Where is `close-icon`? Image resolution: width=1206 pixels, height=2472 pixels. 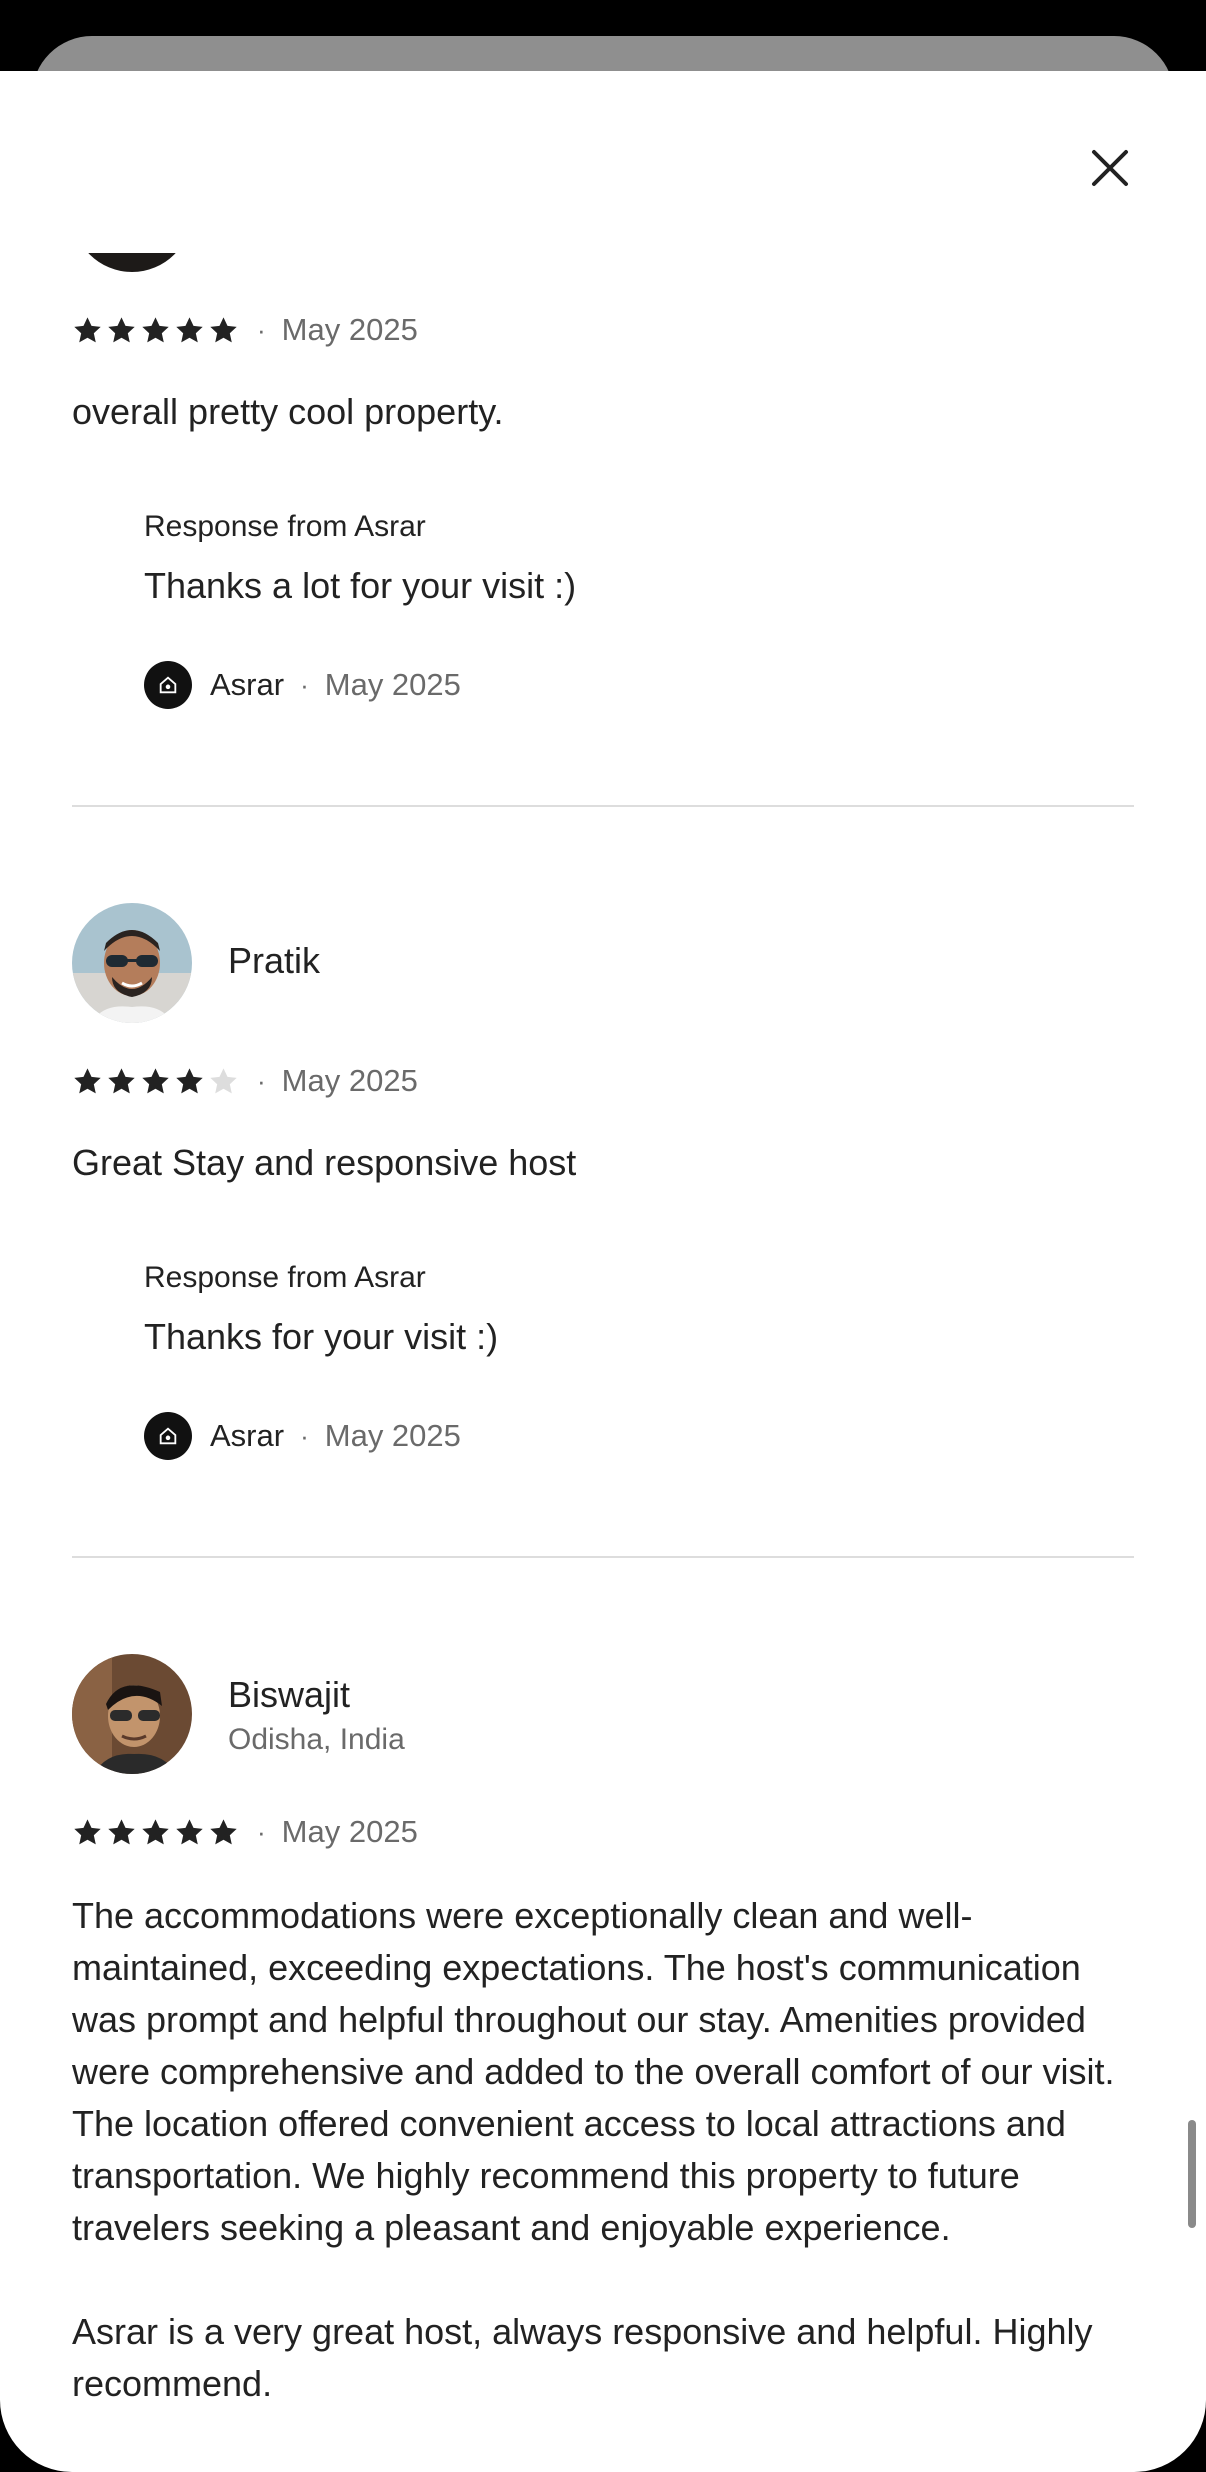 close-icon is located at coordinates (1110, 168).